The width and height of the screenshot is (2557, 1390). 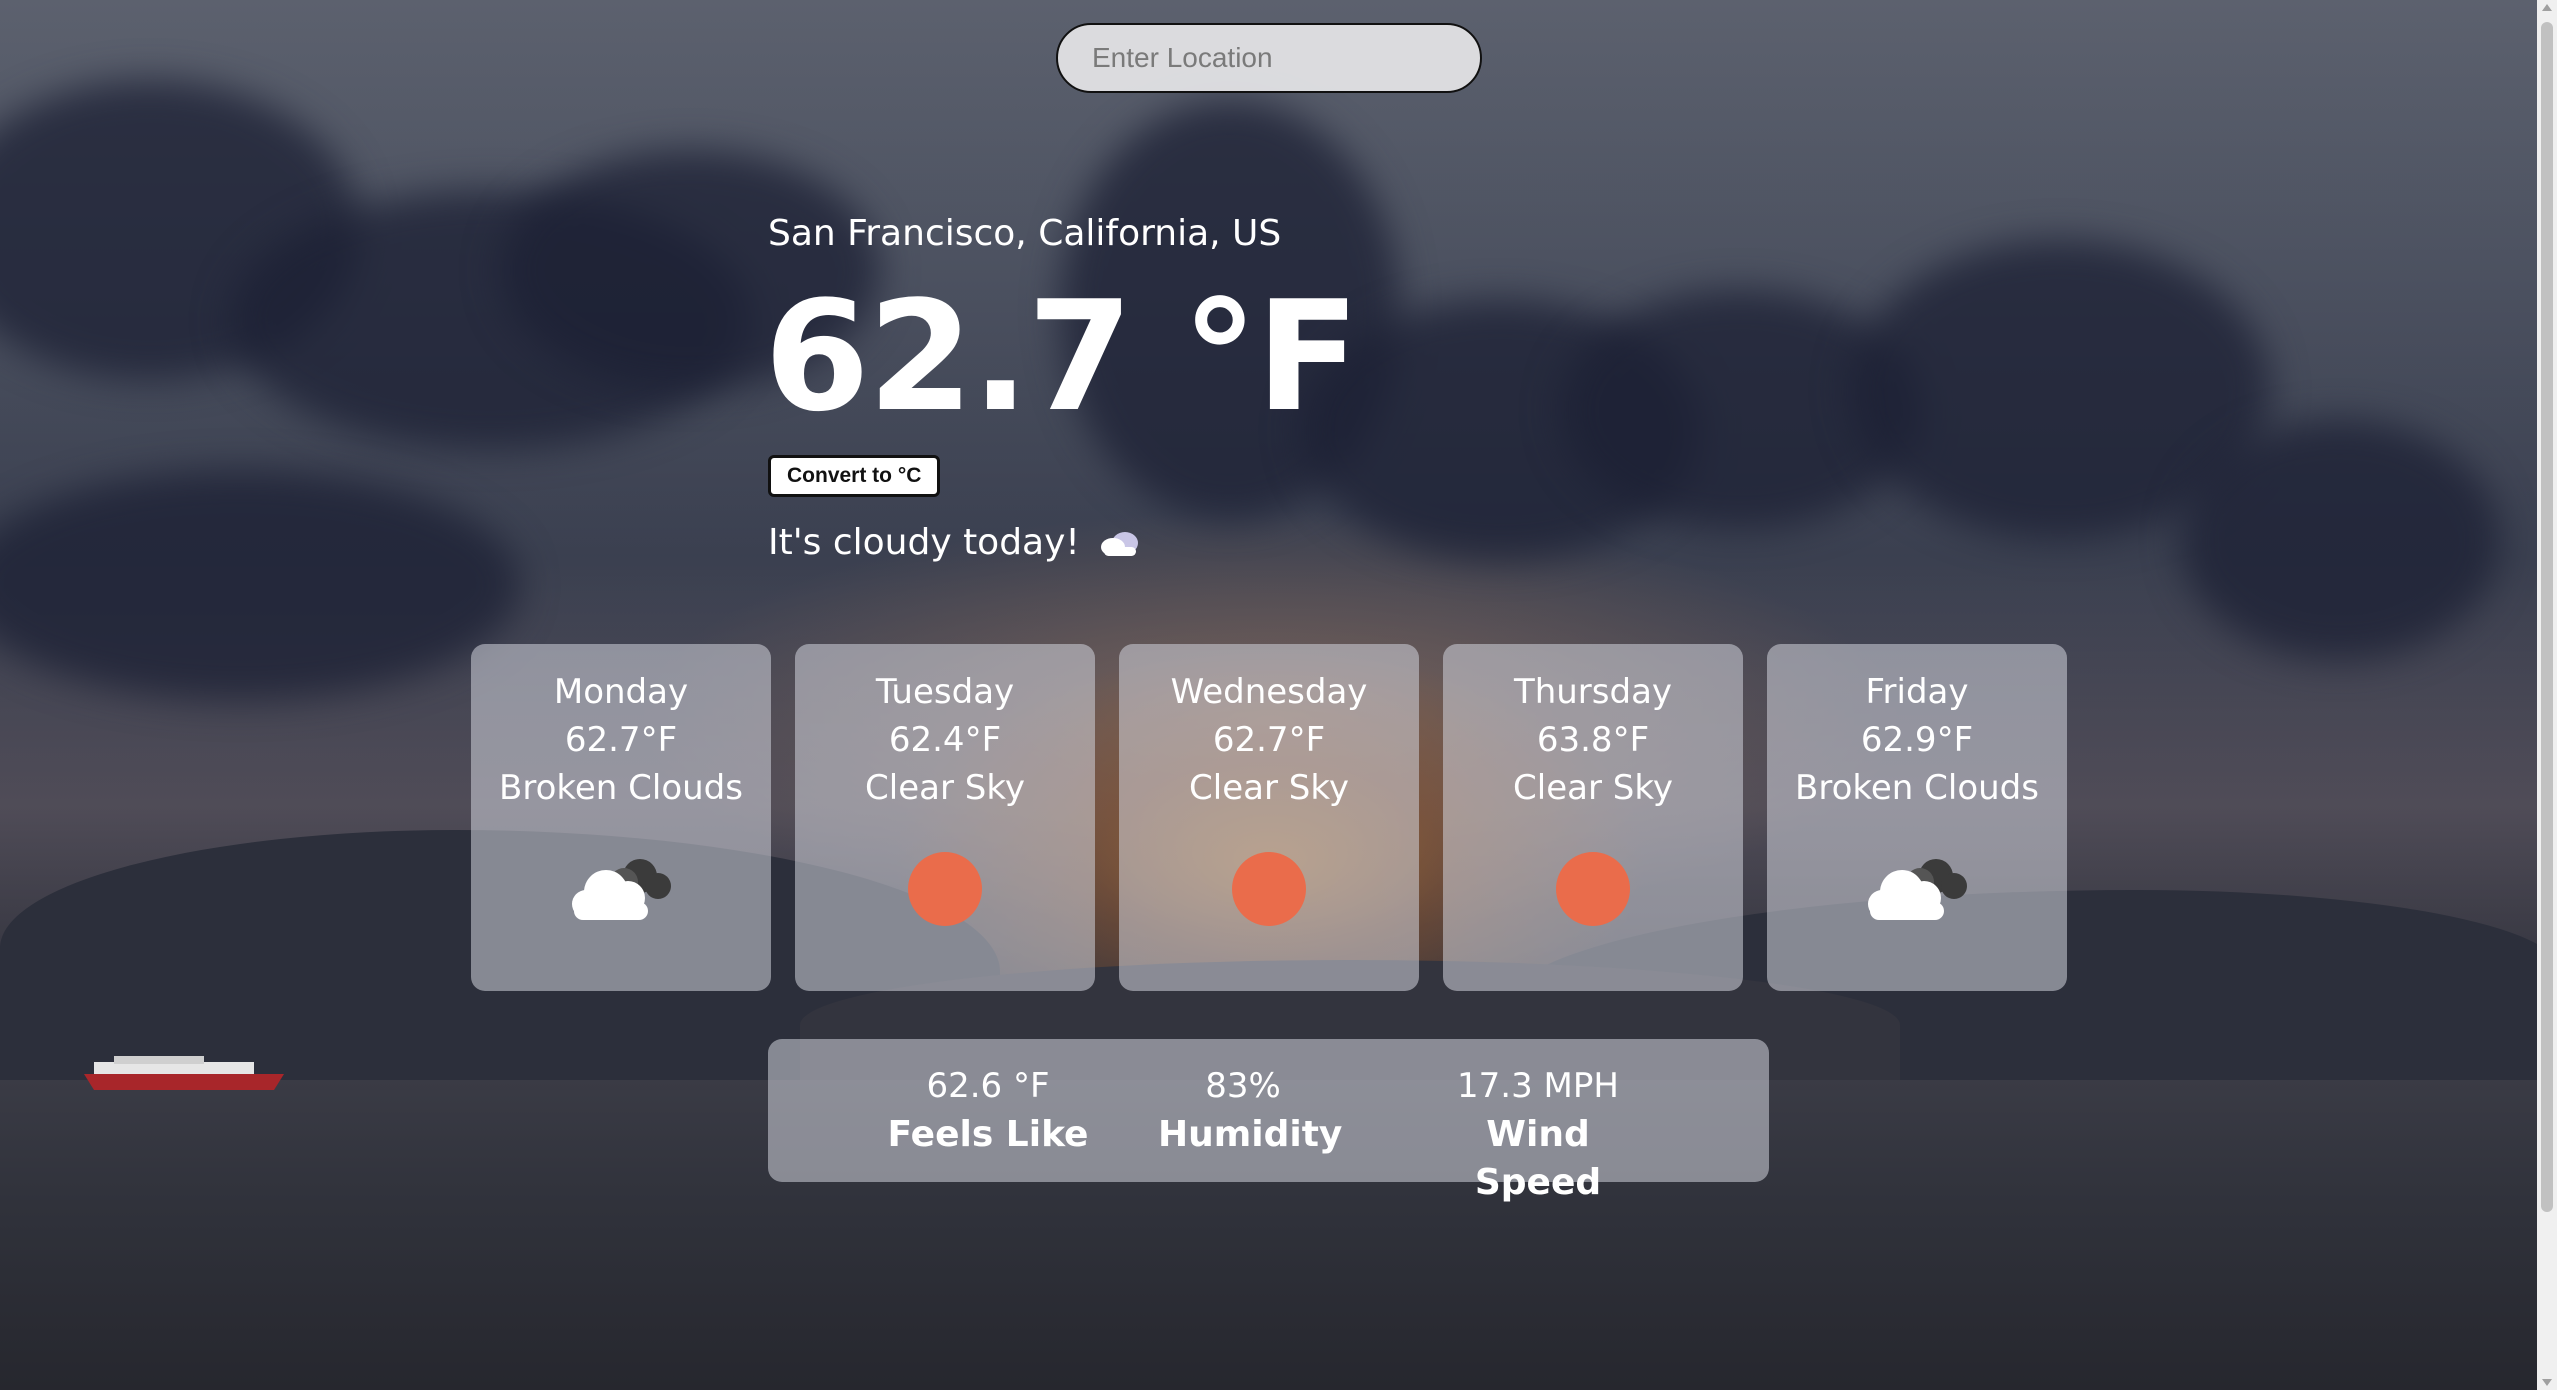 I want to click on forecast-temp: 62.9°F, so click(x=1917, y=740).